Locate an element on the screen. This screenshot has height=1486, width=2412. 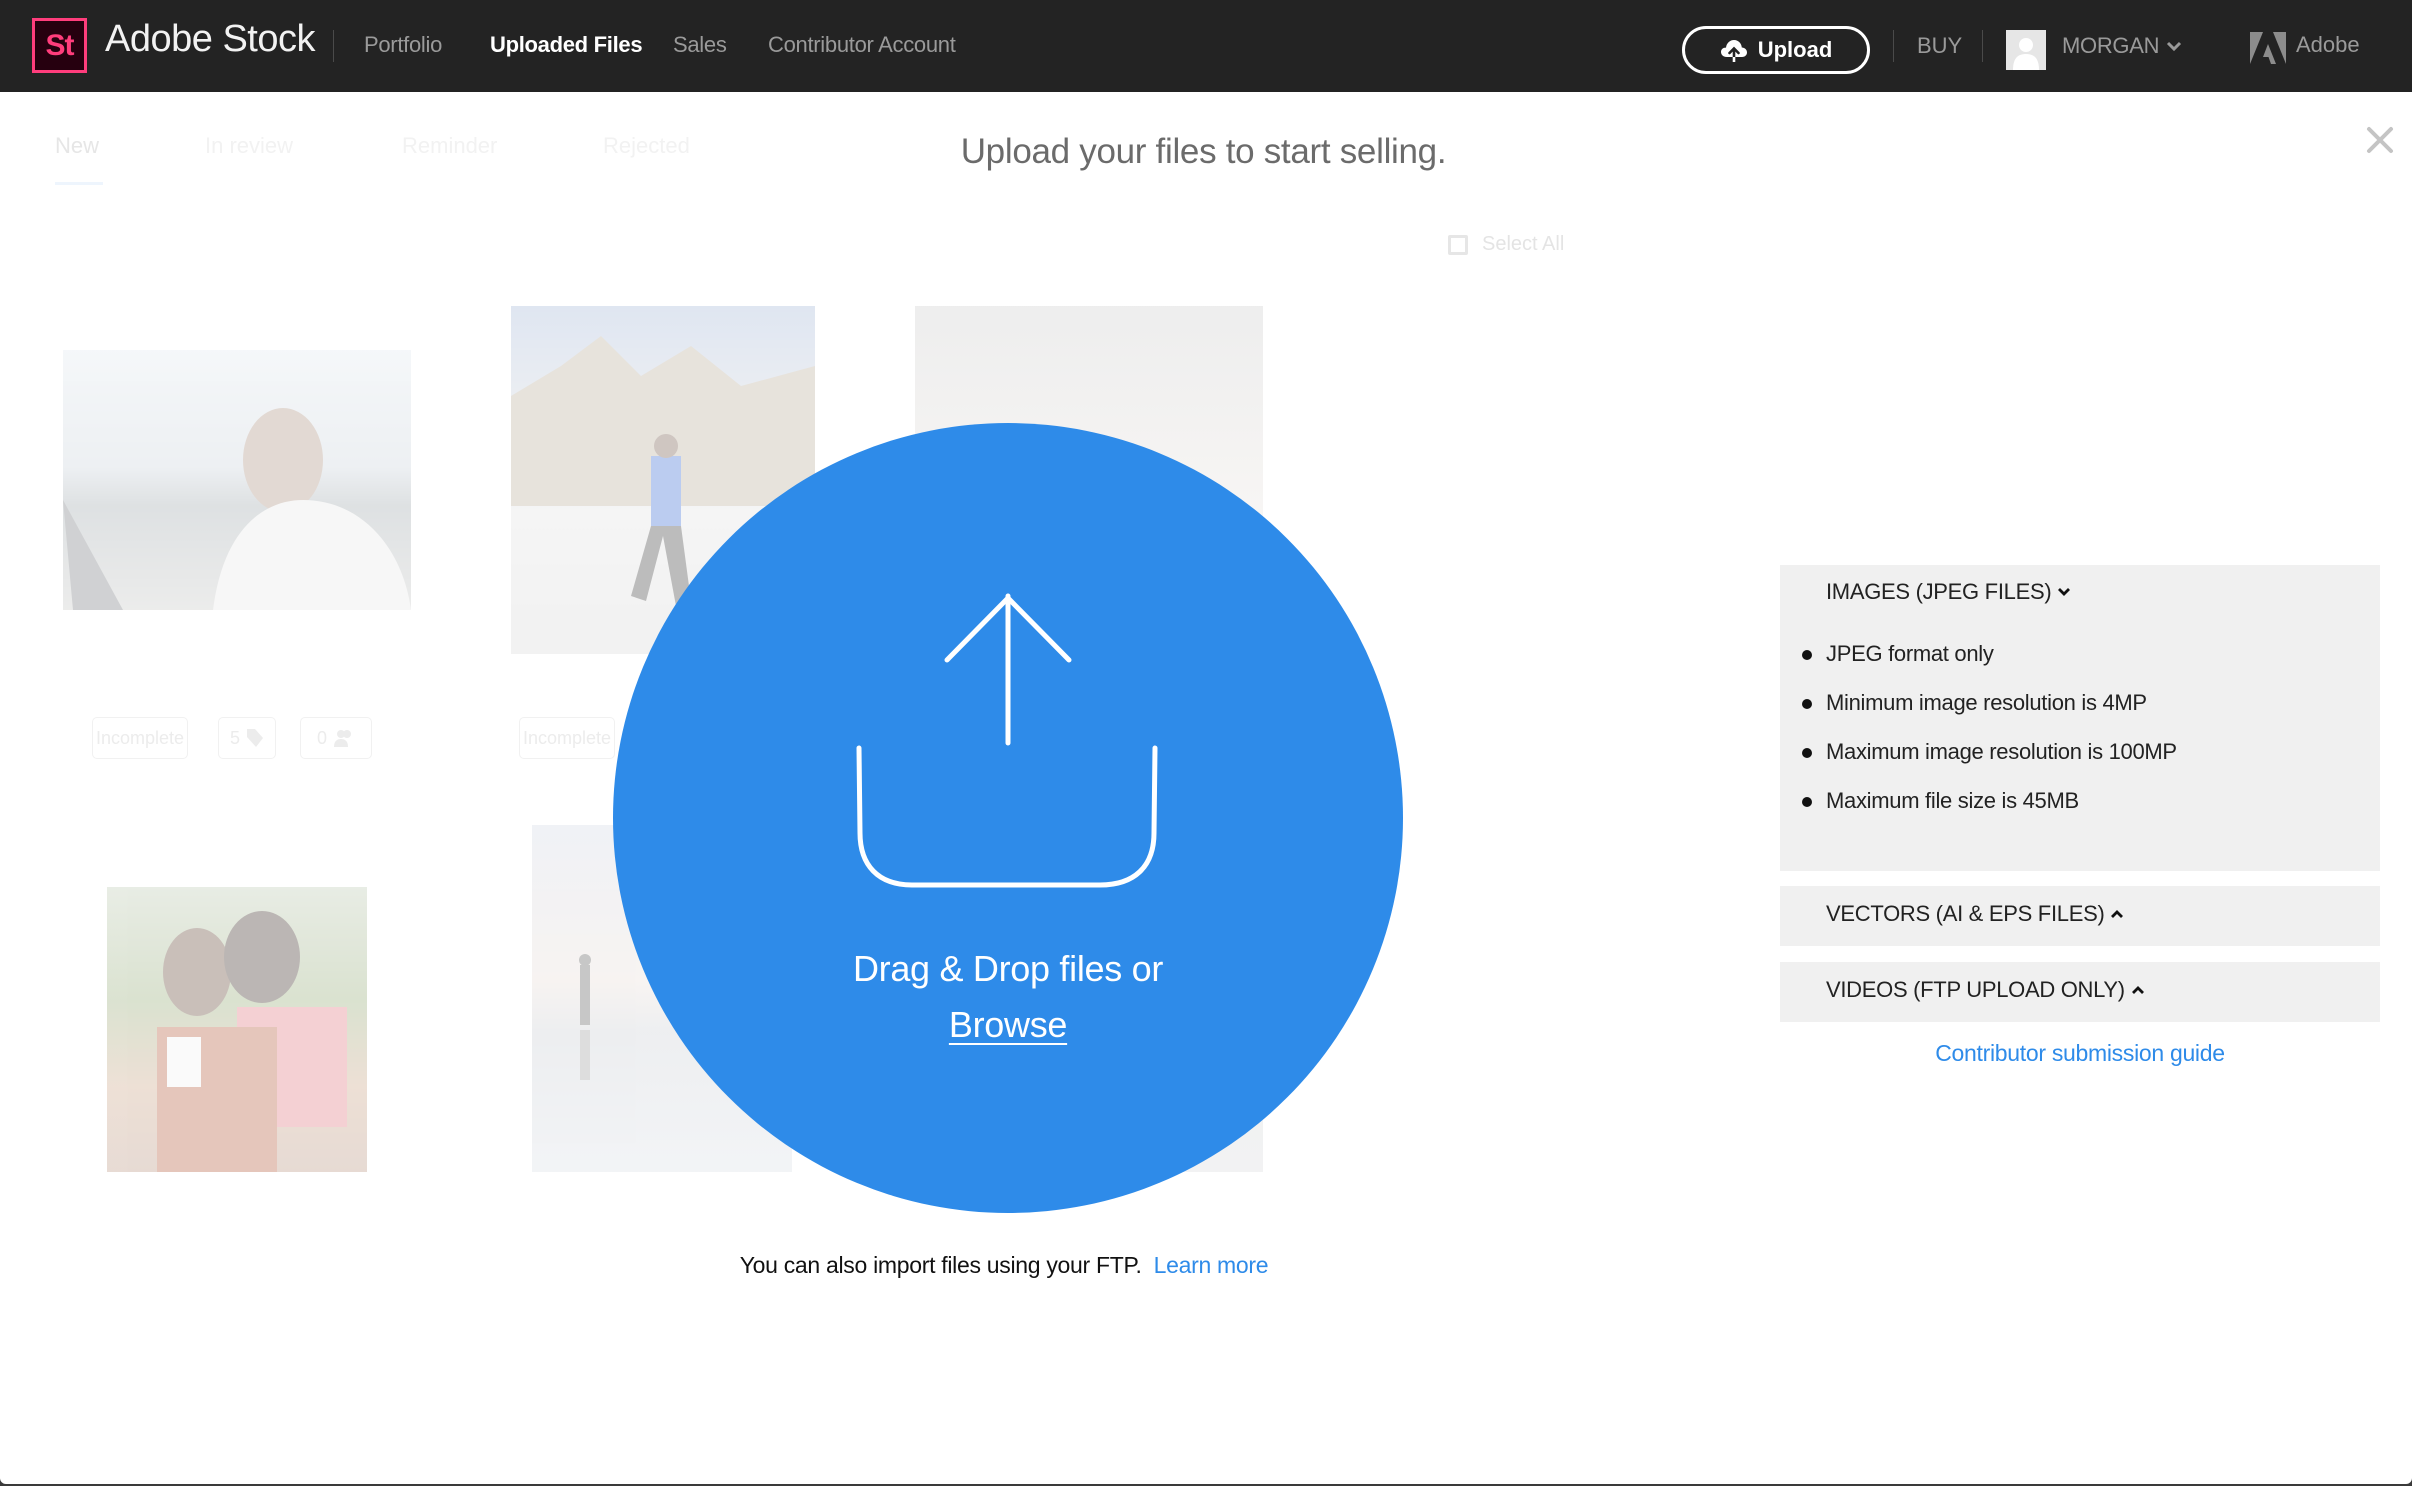
drop-text: Drag & Drop files or is located at coordinates (1008, 968).